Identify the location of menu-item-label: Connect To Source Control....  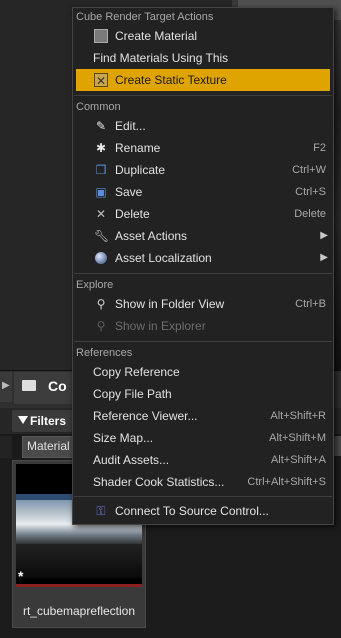
(192, 511).